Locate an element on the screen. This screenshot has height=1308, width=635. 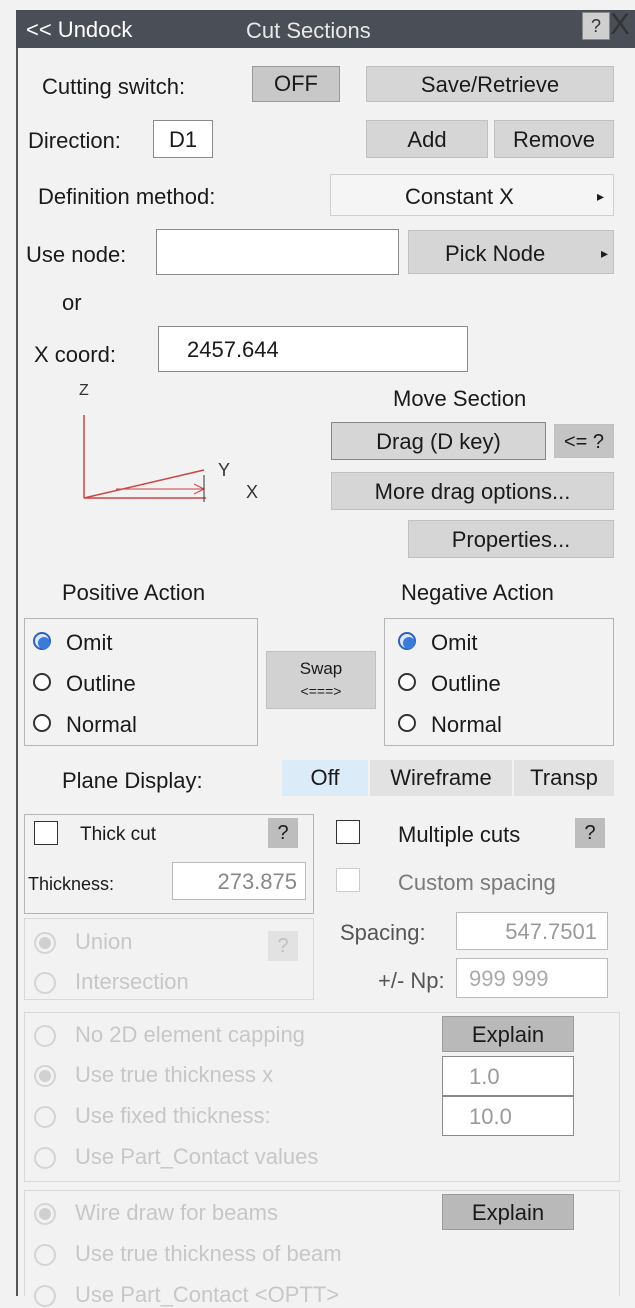
pick-node-label: Pick Node is located at coordinates (495, 253).